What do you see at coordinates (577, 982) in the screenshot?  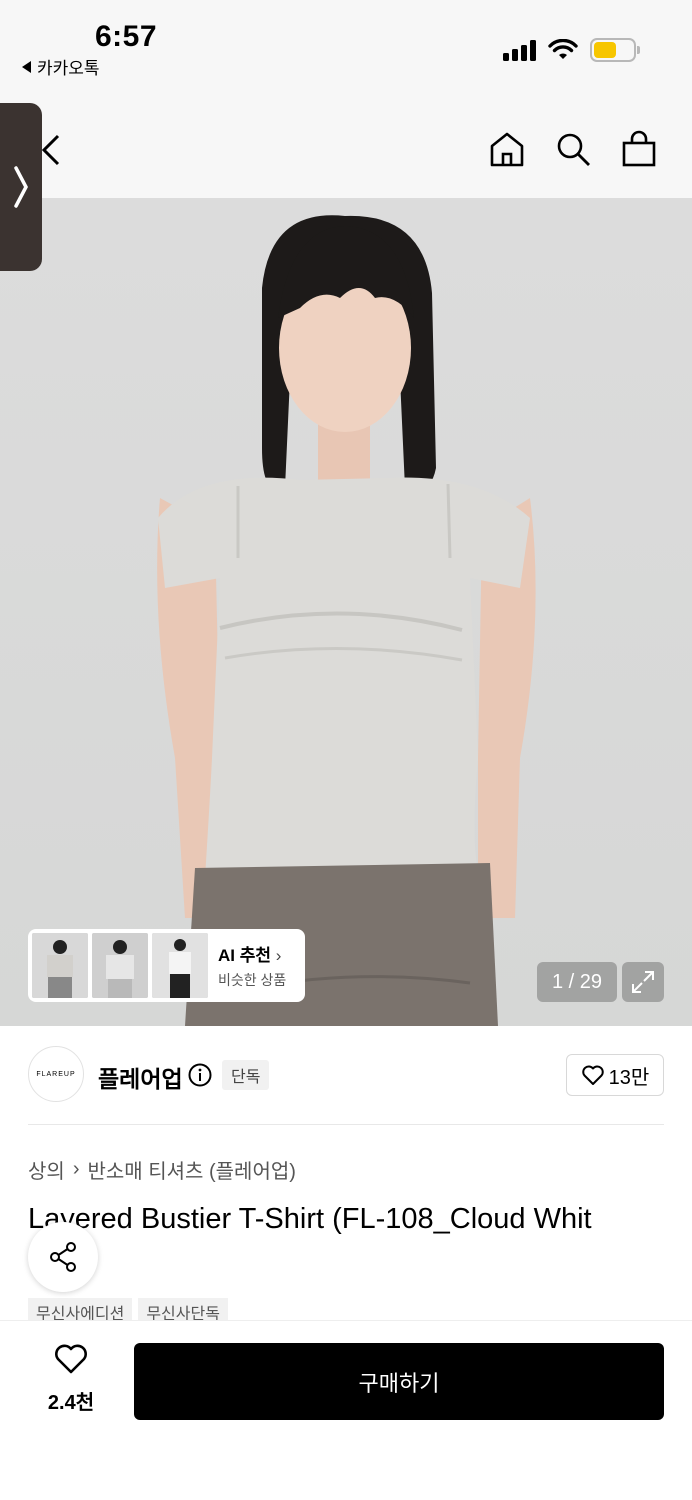 I see `image-counter: 1 / 29` at bounding box center [577, 982].